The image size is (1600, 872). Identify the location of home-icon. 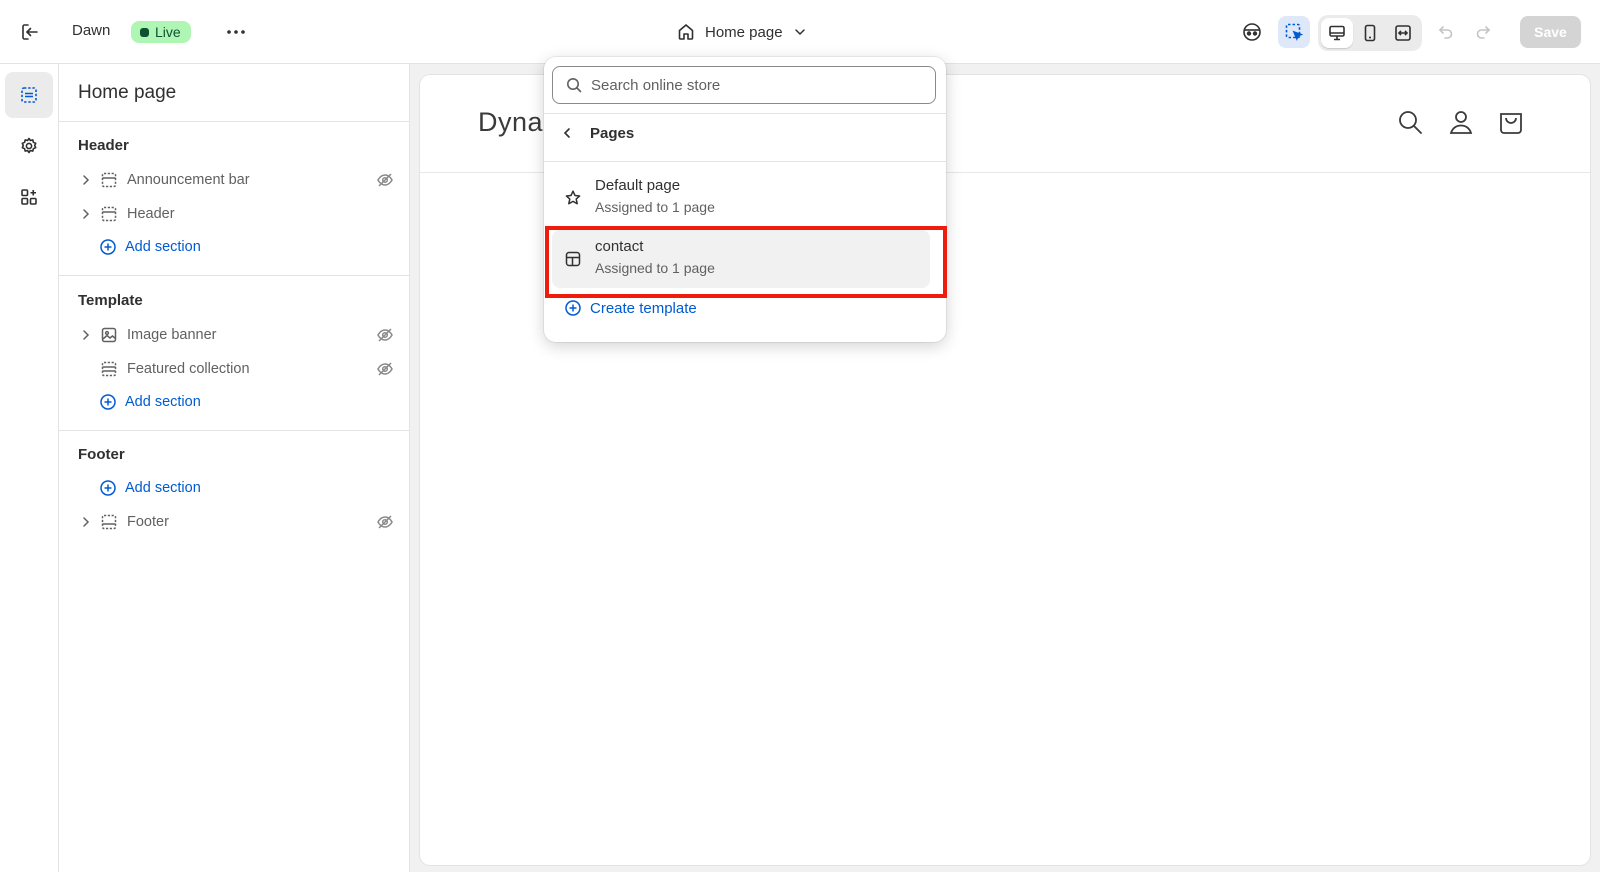
(686, 32).